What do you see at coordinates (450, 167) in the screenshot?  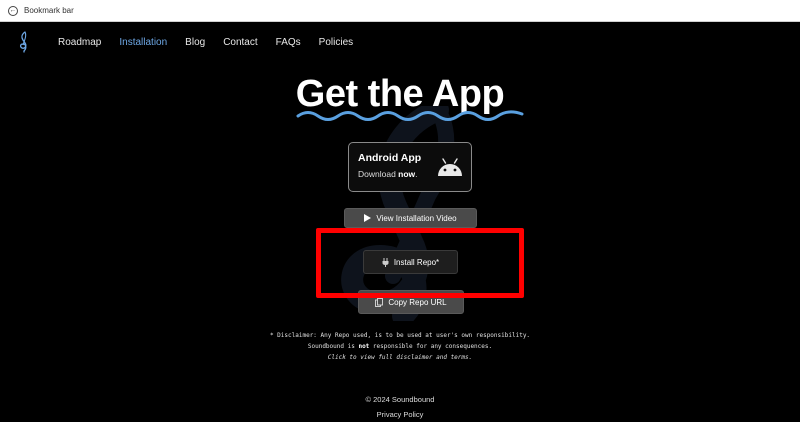 I see `android-icon` at bounding box center [450, 167].